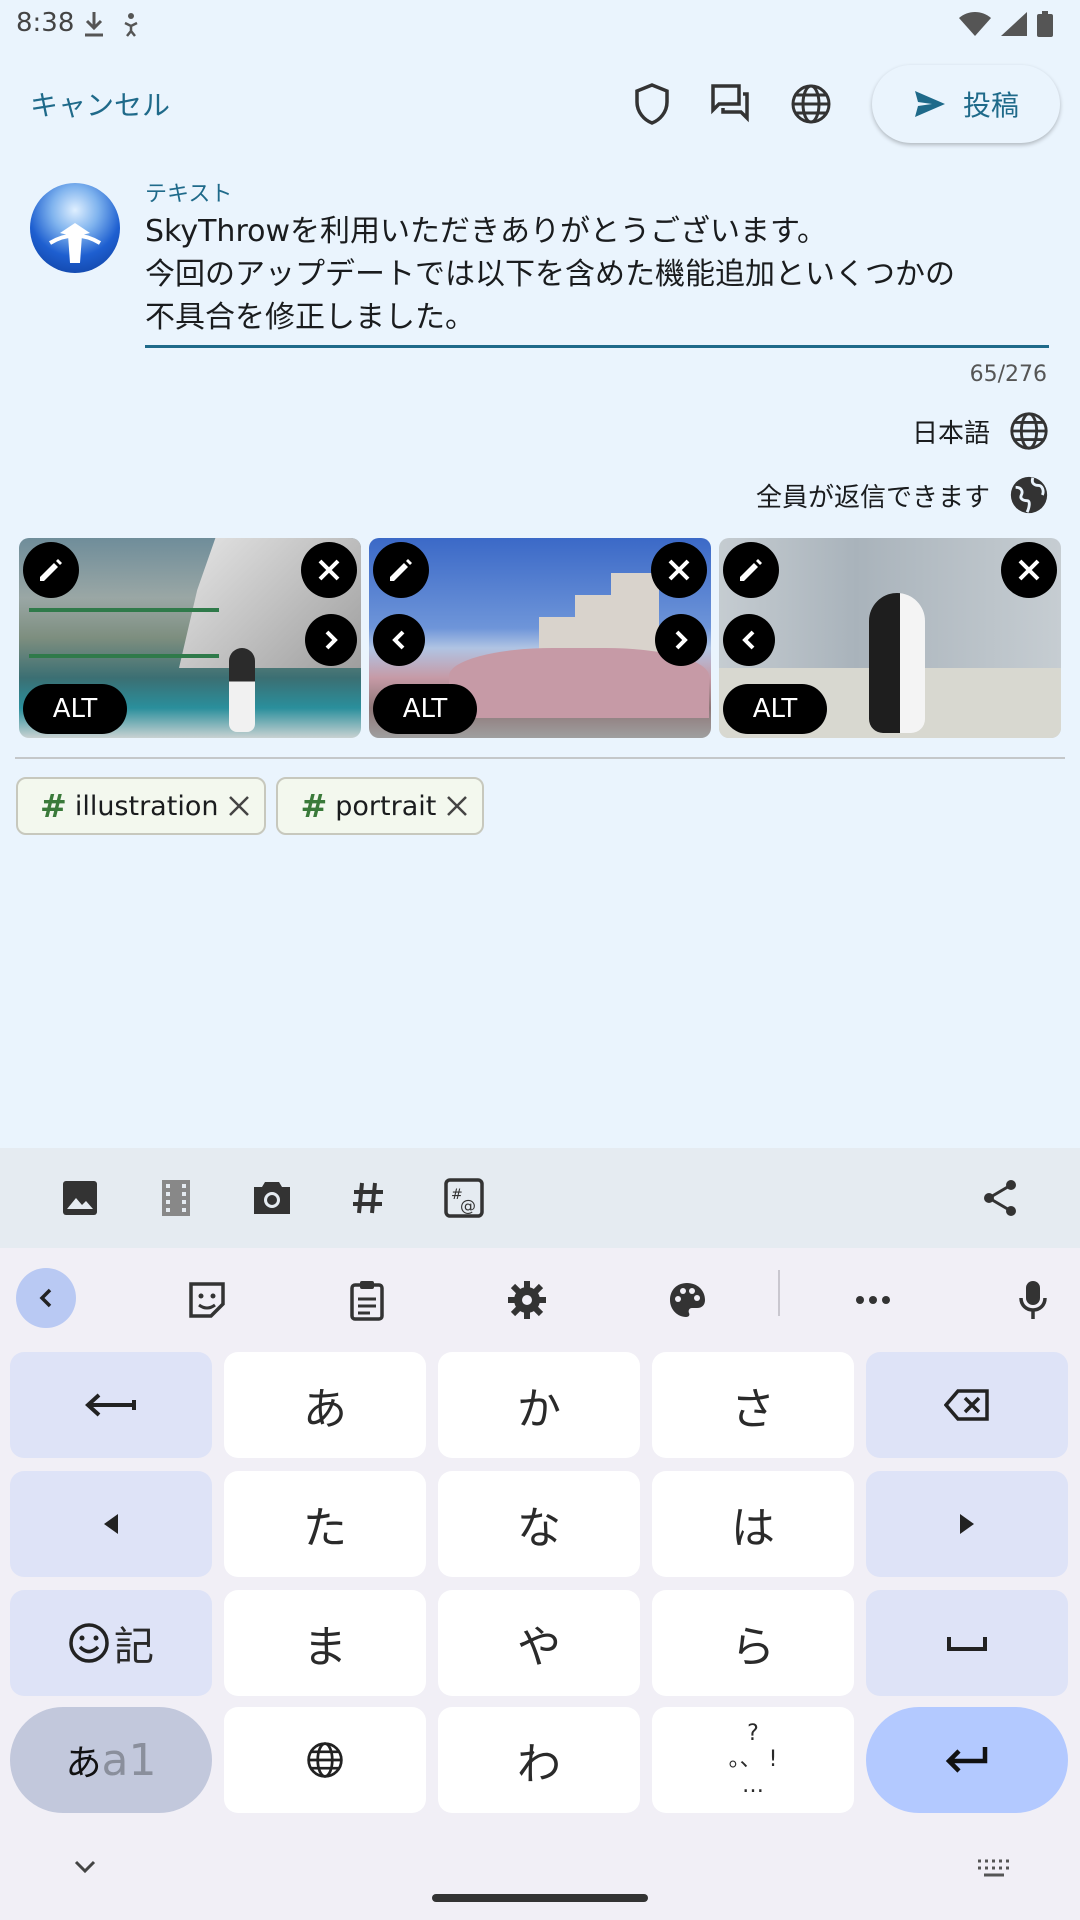 The height and width of the screenshot is (1920, 1080). I want to click on key-ra: ら, so click(753, 1643).